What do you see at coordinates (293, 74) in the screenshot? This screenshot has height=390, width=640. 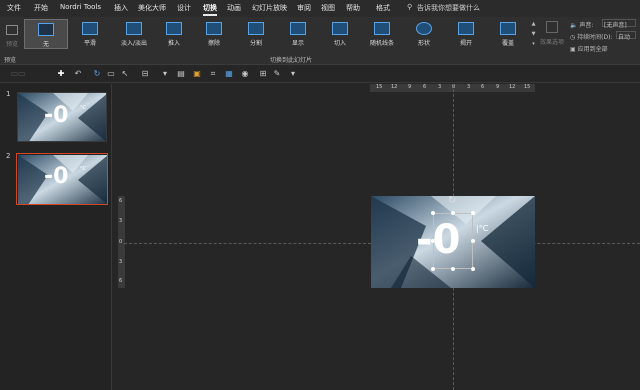 I see `customize-toolbar-icon: ▾` at bounding box center [293, 74].